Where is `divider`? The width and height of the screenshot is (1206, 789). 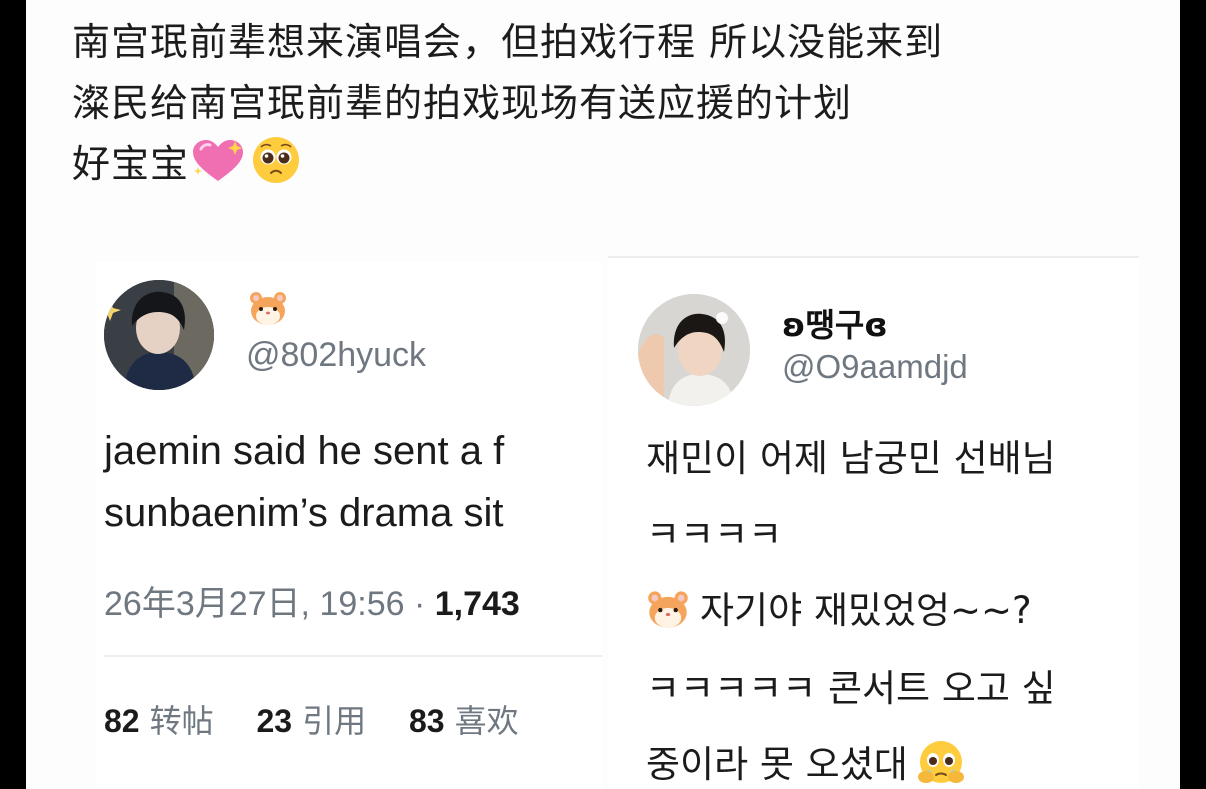 divider is located at coordinates (353, 656).